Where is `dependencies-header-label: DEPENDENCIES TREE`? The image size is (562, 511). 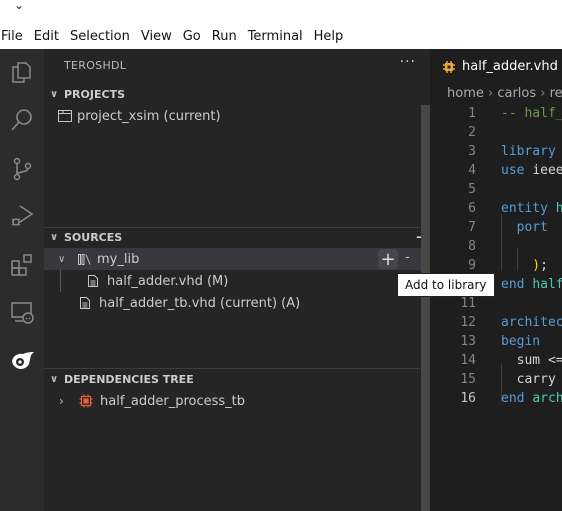
dependencies-header-label: DEPENDENCIES TREE is located at coordinates (129, 379).